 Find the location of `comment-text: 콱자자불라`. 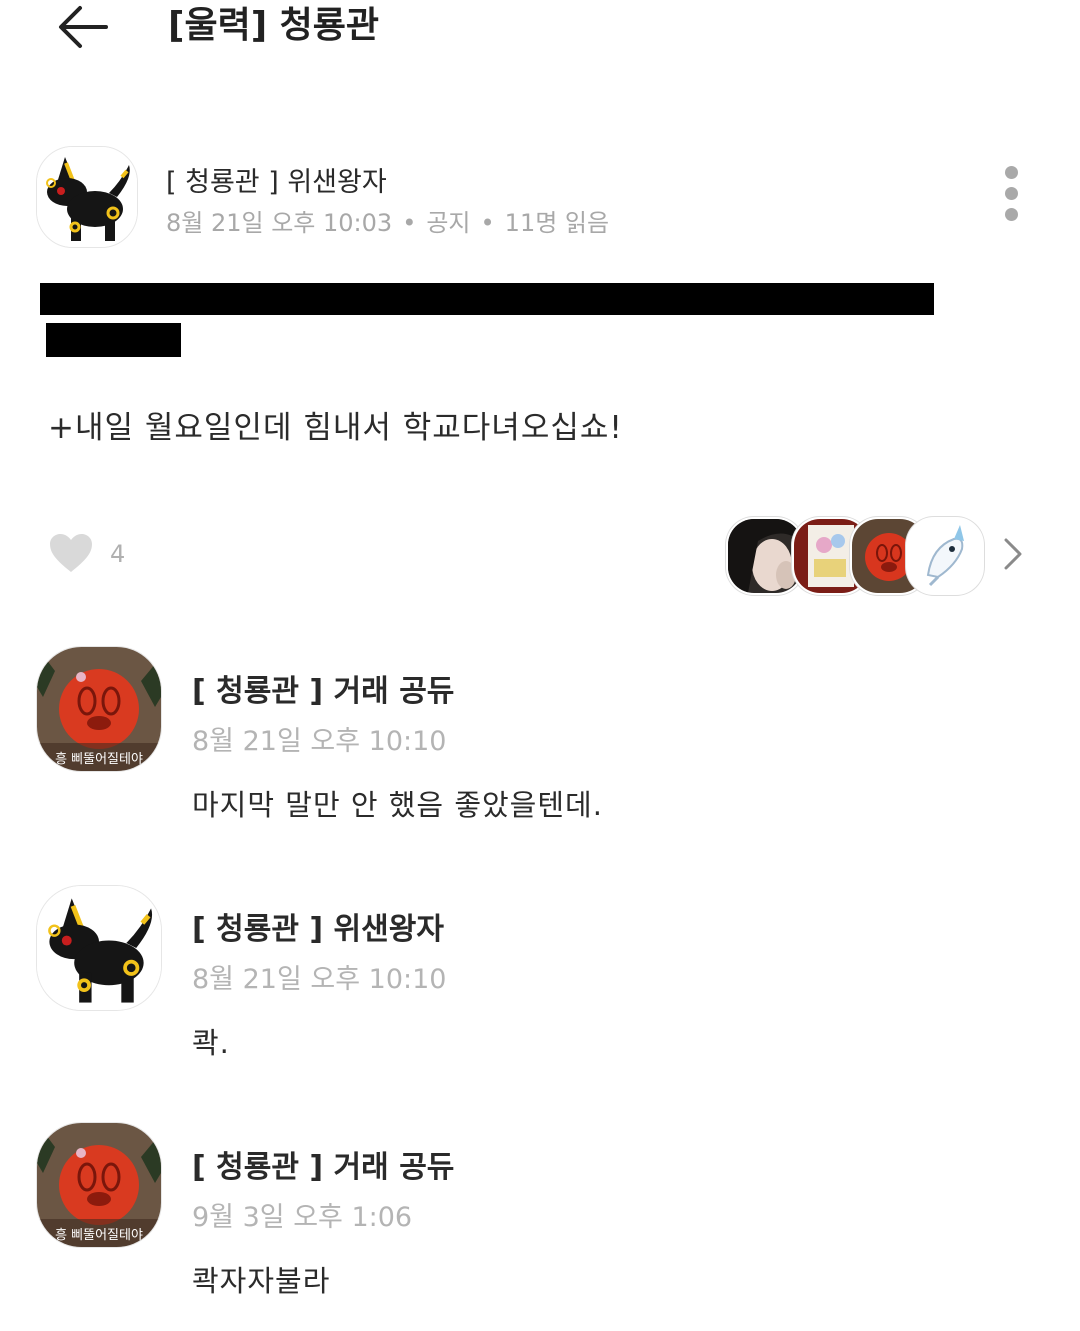

comment-text: 콱자자불라 is located at coordinates (261, 1281).